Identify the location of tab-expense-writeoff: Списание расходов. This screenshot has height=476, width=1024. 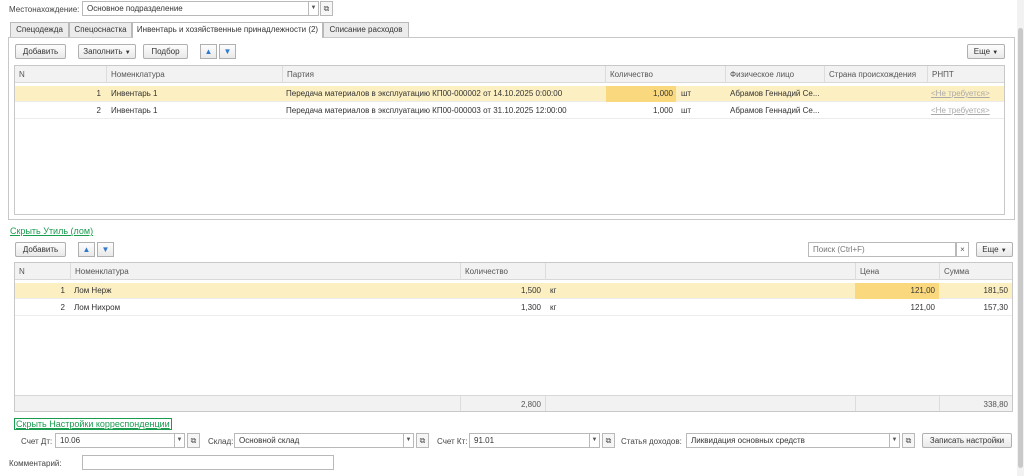
(366, 29).